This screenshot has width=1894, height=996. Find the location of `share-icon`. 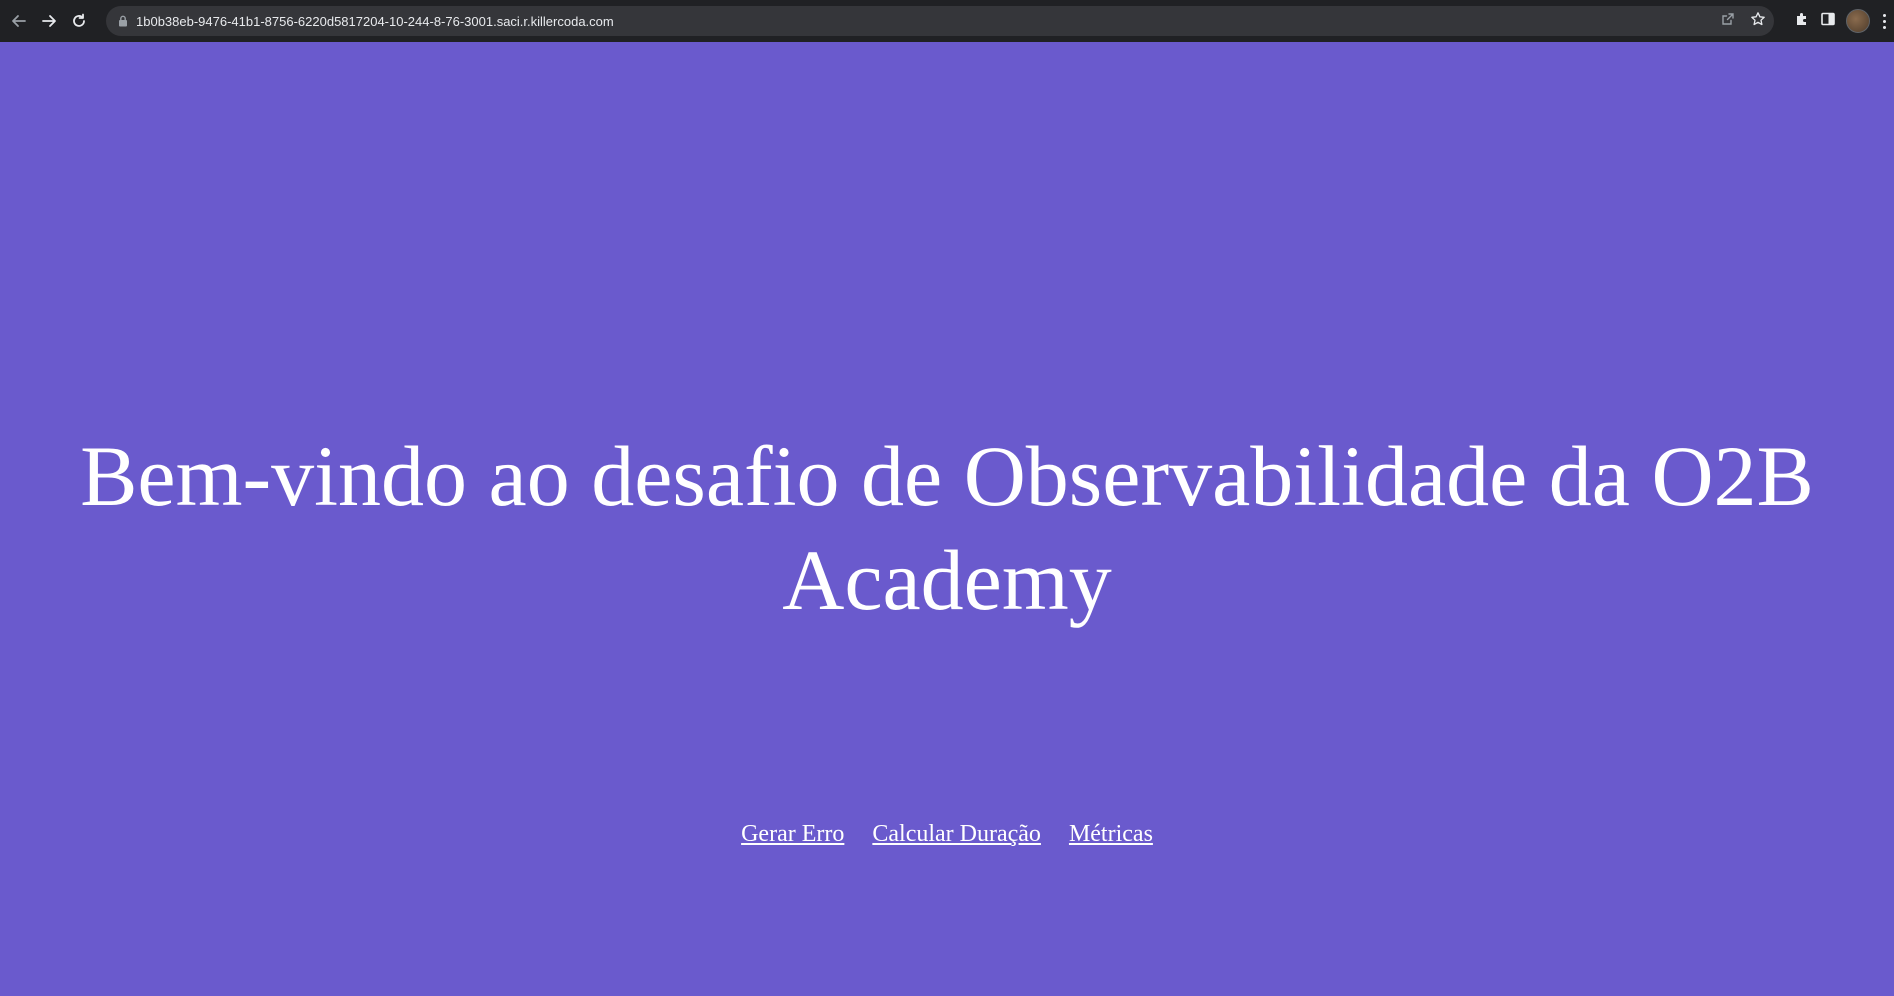

share-icon is located at coordinates (1728, 21).